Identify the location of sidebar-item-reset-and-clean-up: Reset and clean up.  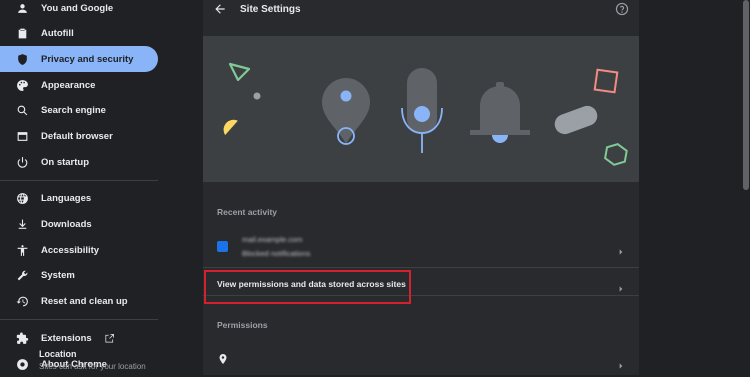
(79, 301).